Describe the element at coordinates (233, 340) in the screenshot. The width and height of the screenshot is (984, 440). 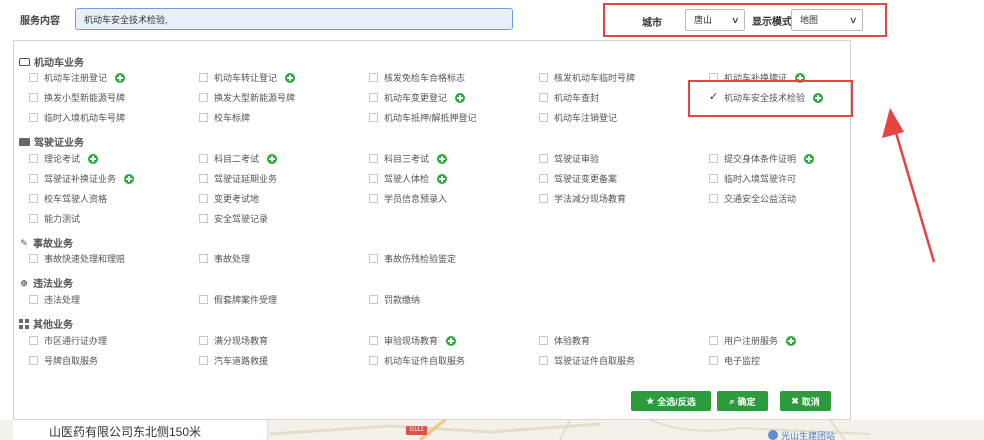
I see `service-item: 满分现场教育` at that location.